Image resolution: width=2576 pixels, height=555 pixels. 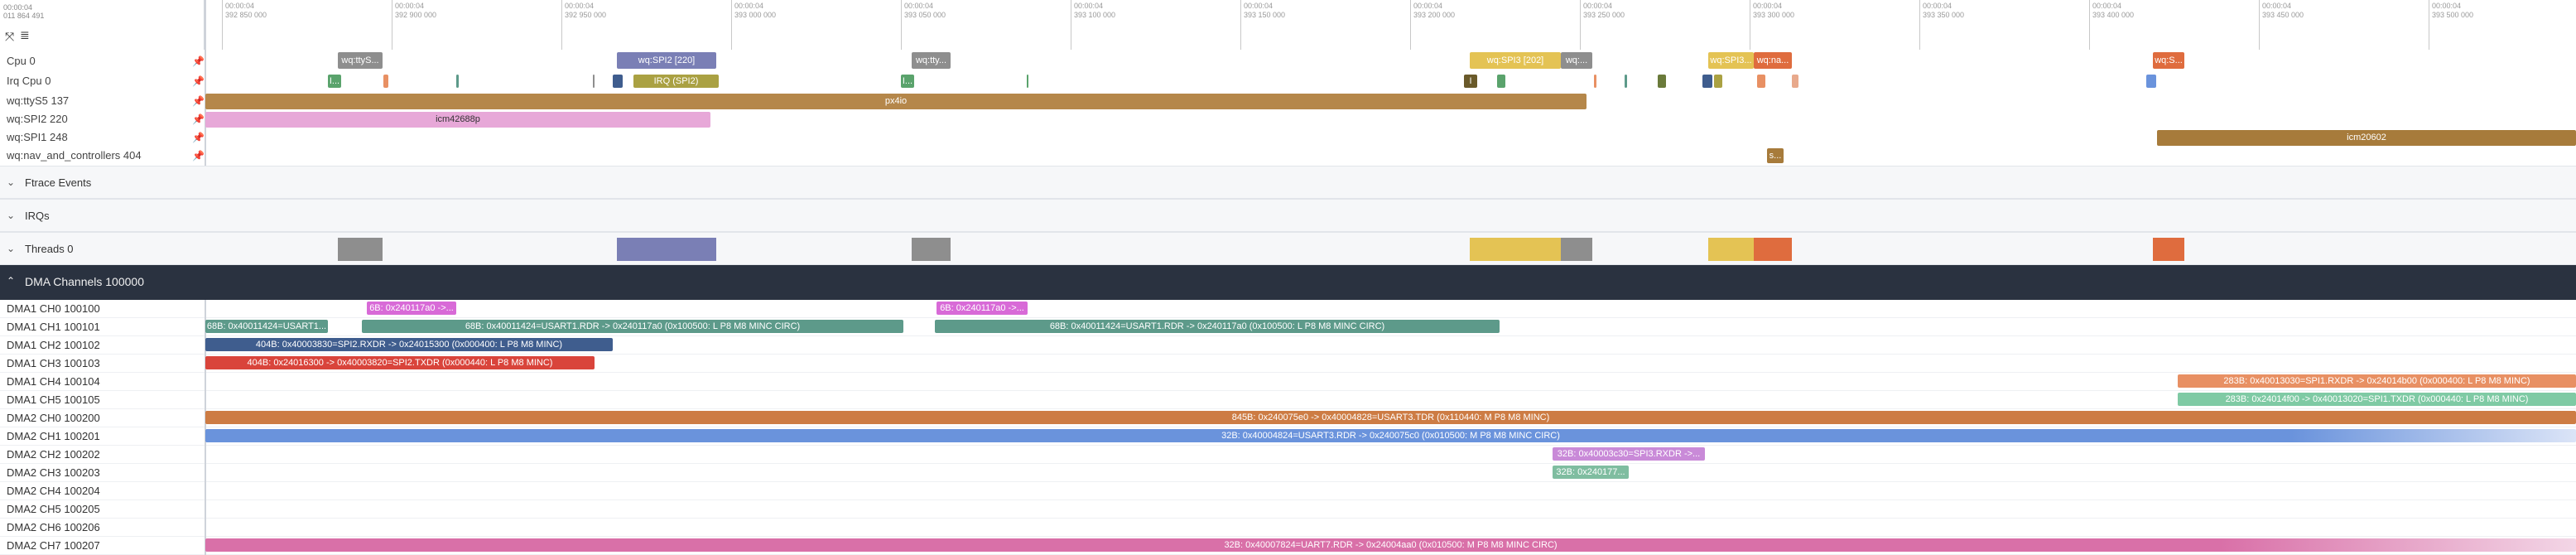 I want to click on thread-slice-icm42688p: icm42688p, so click(x=457, y=120).